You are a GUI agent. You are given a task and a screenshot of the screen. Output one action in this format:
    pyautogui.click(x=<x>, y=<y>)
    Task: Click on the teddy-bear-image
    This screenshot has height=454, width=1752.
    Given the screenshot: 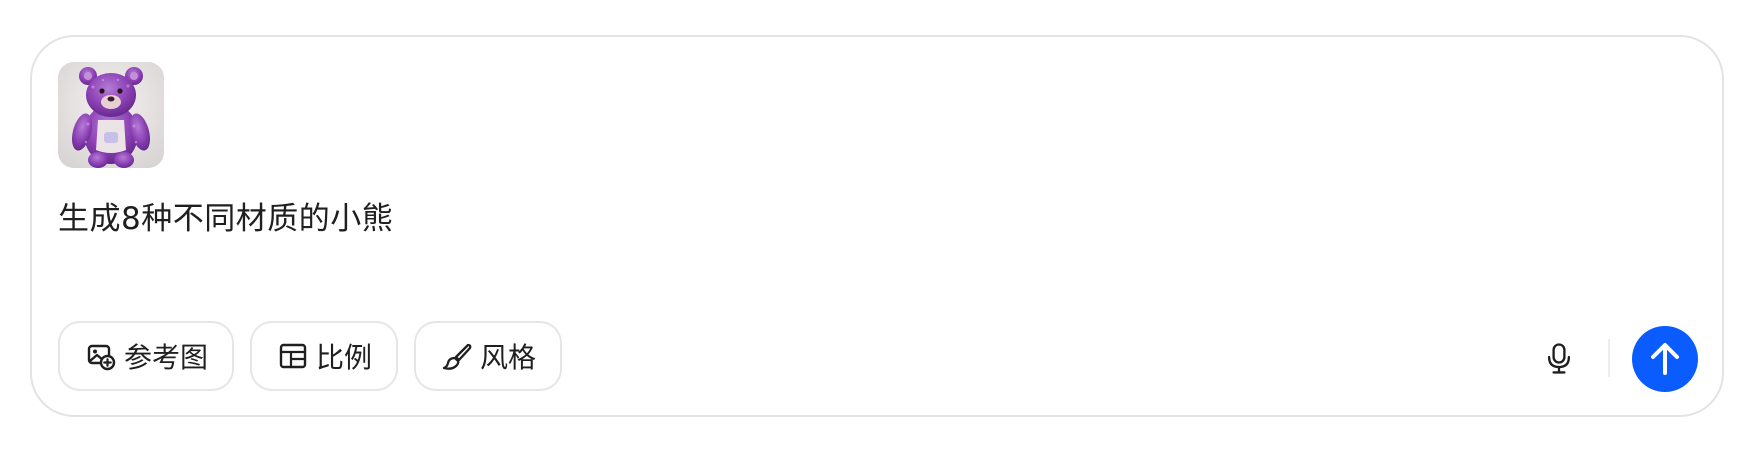 What is the action you would take?
    pyautogui.click(x=111, y=115)
    